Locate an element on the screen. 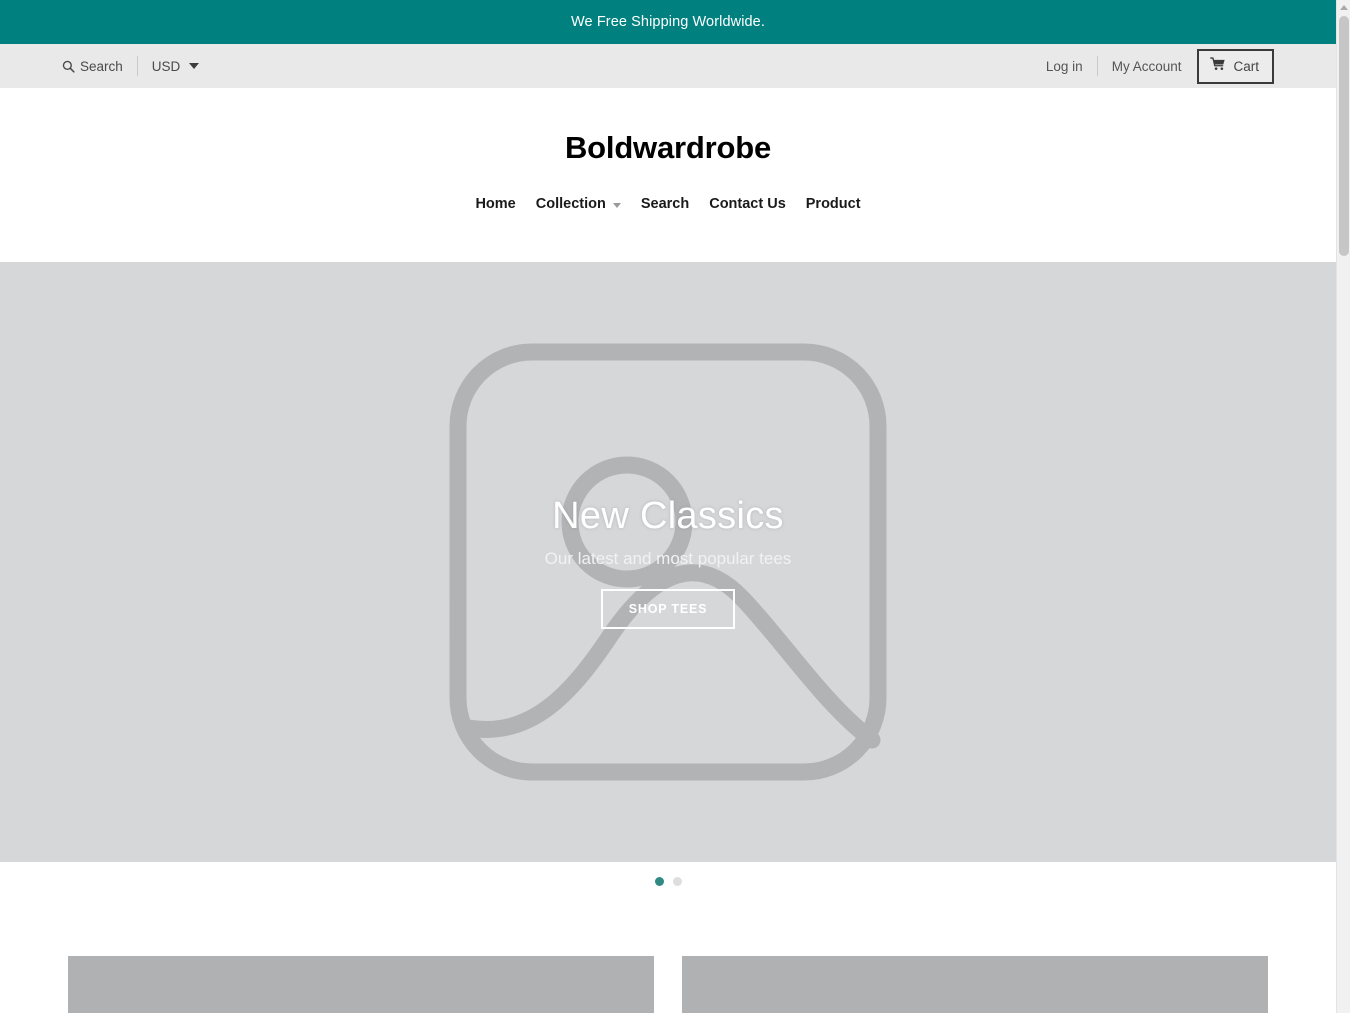  nav-item-contact-us: Contact Us is located at coordinates (747, 204).